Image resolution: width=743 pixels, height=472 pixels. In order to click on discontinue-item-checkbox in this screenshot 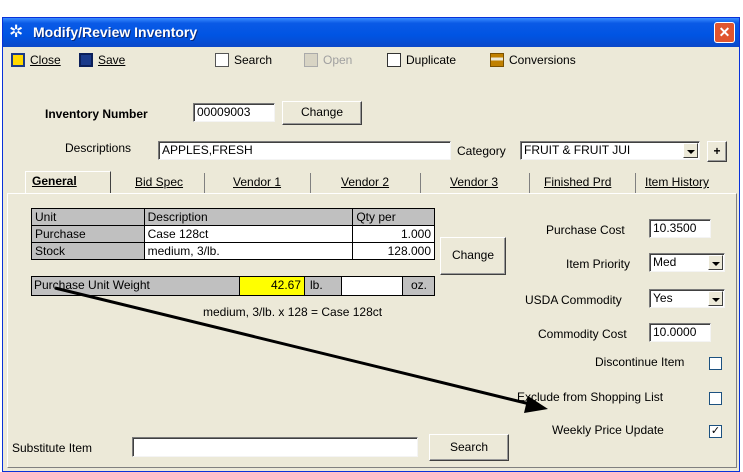, I will do `click(715, 363)`.